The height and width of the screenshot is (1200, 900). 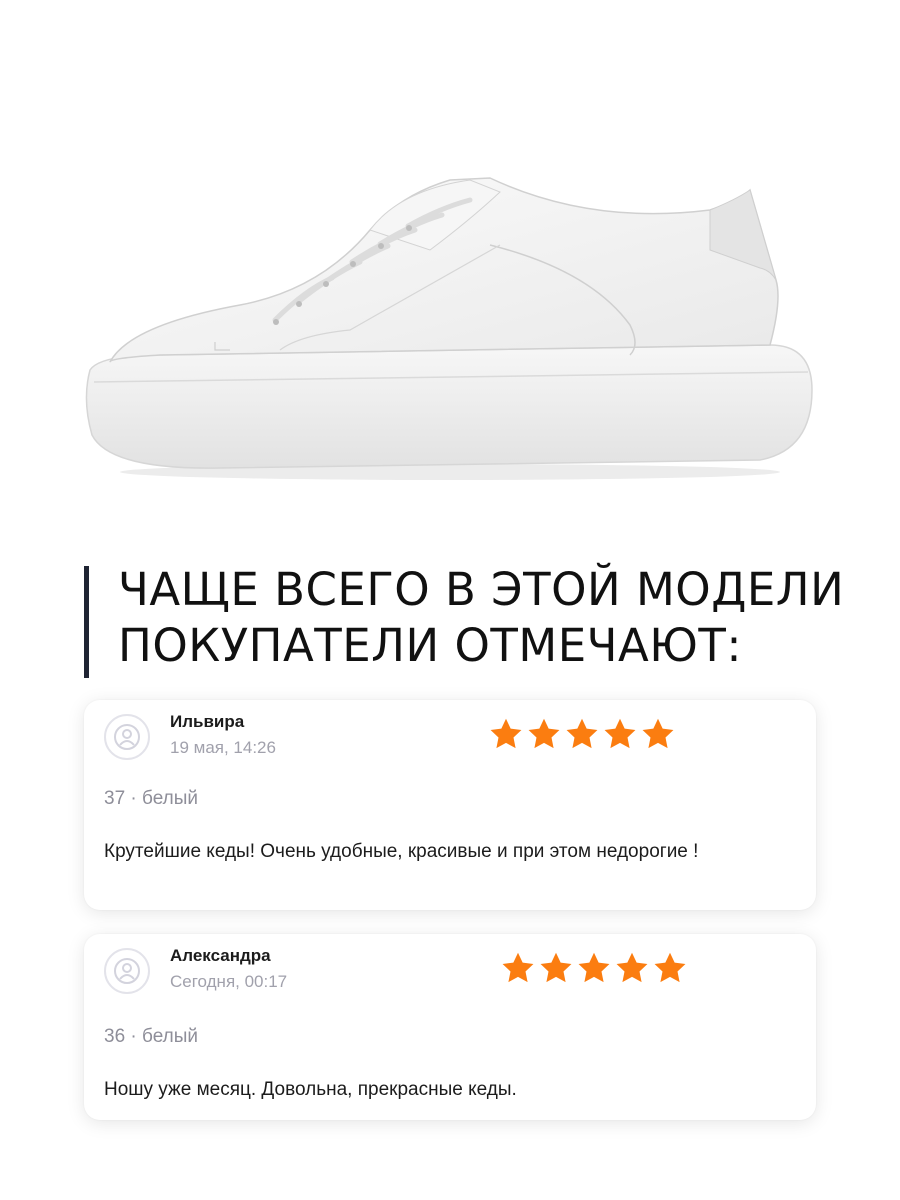 What do you see at coordinates (223, 747) in the screenshot?
I see `review-date: 19 мая, 14:26` at bounding box center [223, 747].